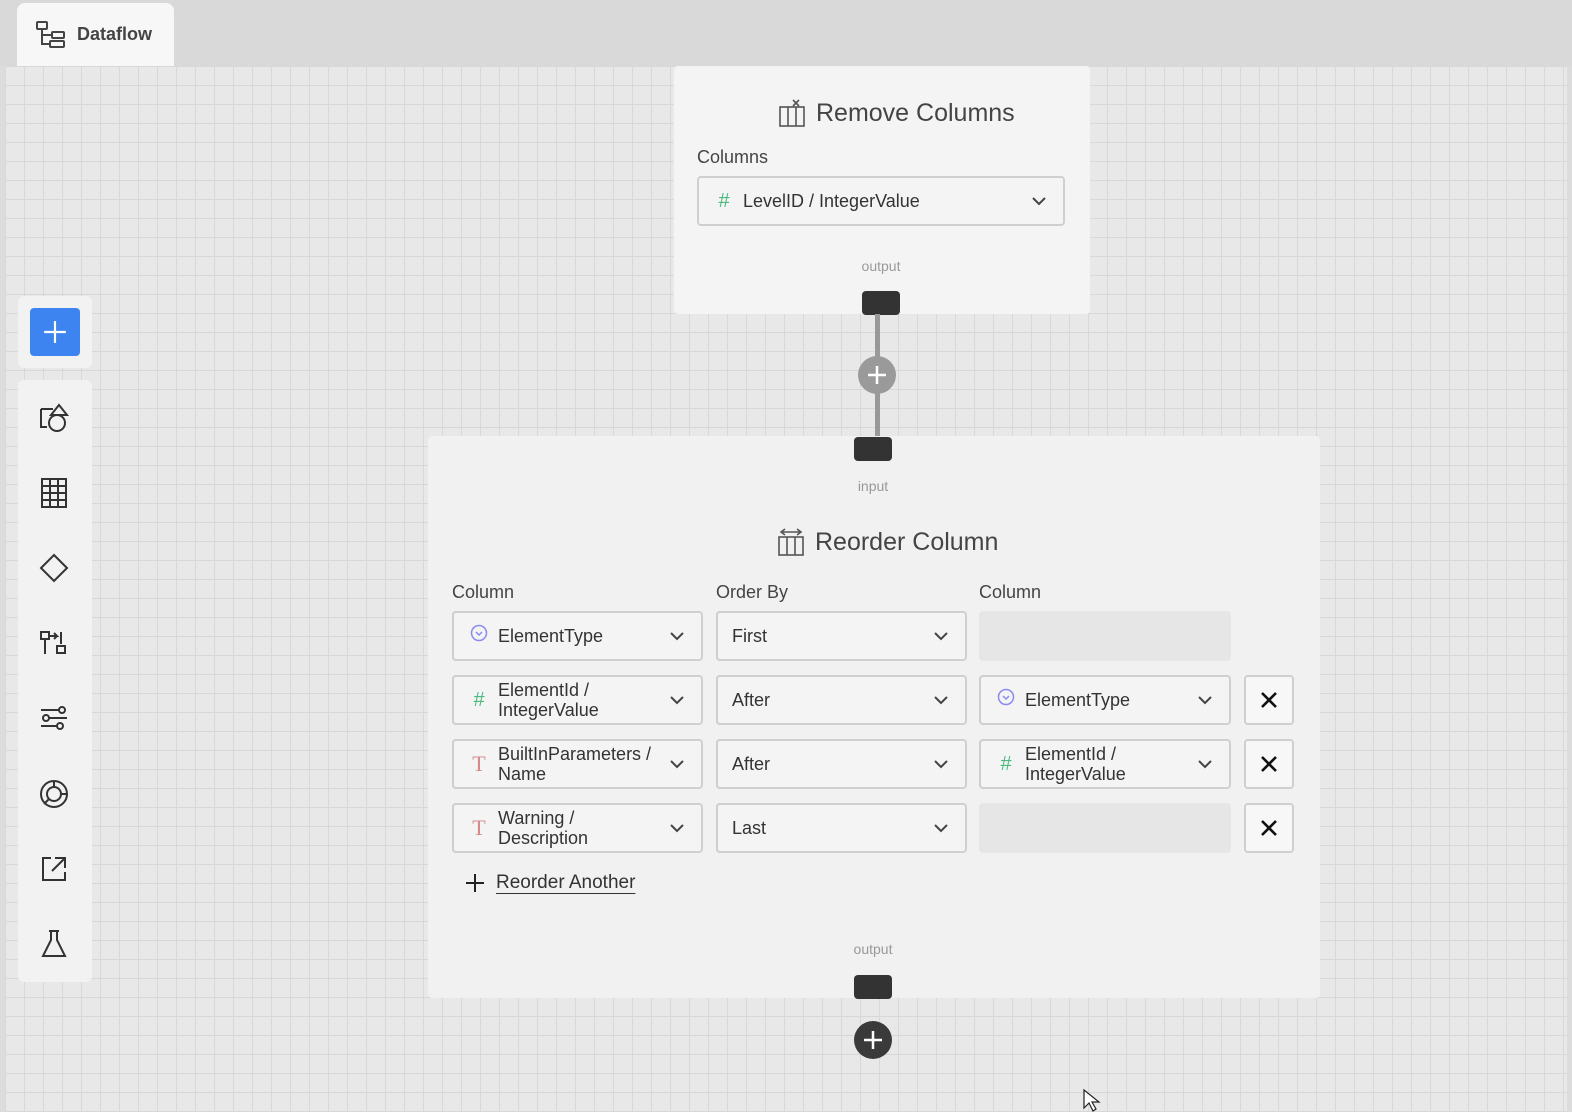  I want to click on chart-pie-icon, so click(54, 794).